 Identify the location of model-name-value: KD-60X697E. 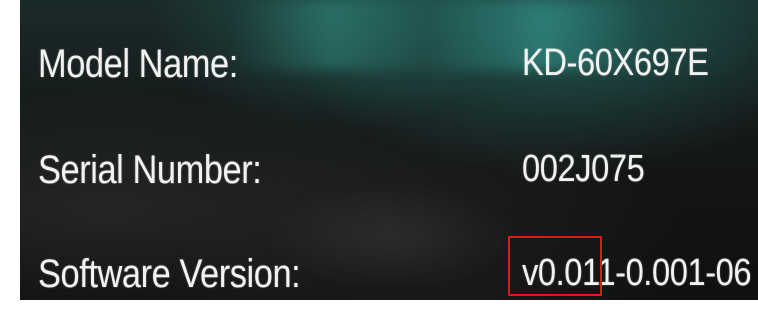
(615, 63).